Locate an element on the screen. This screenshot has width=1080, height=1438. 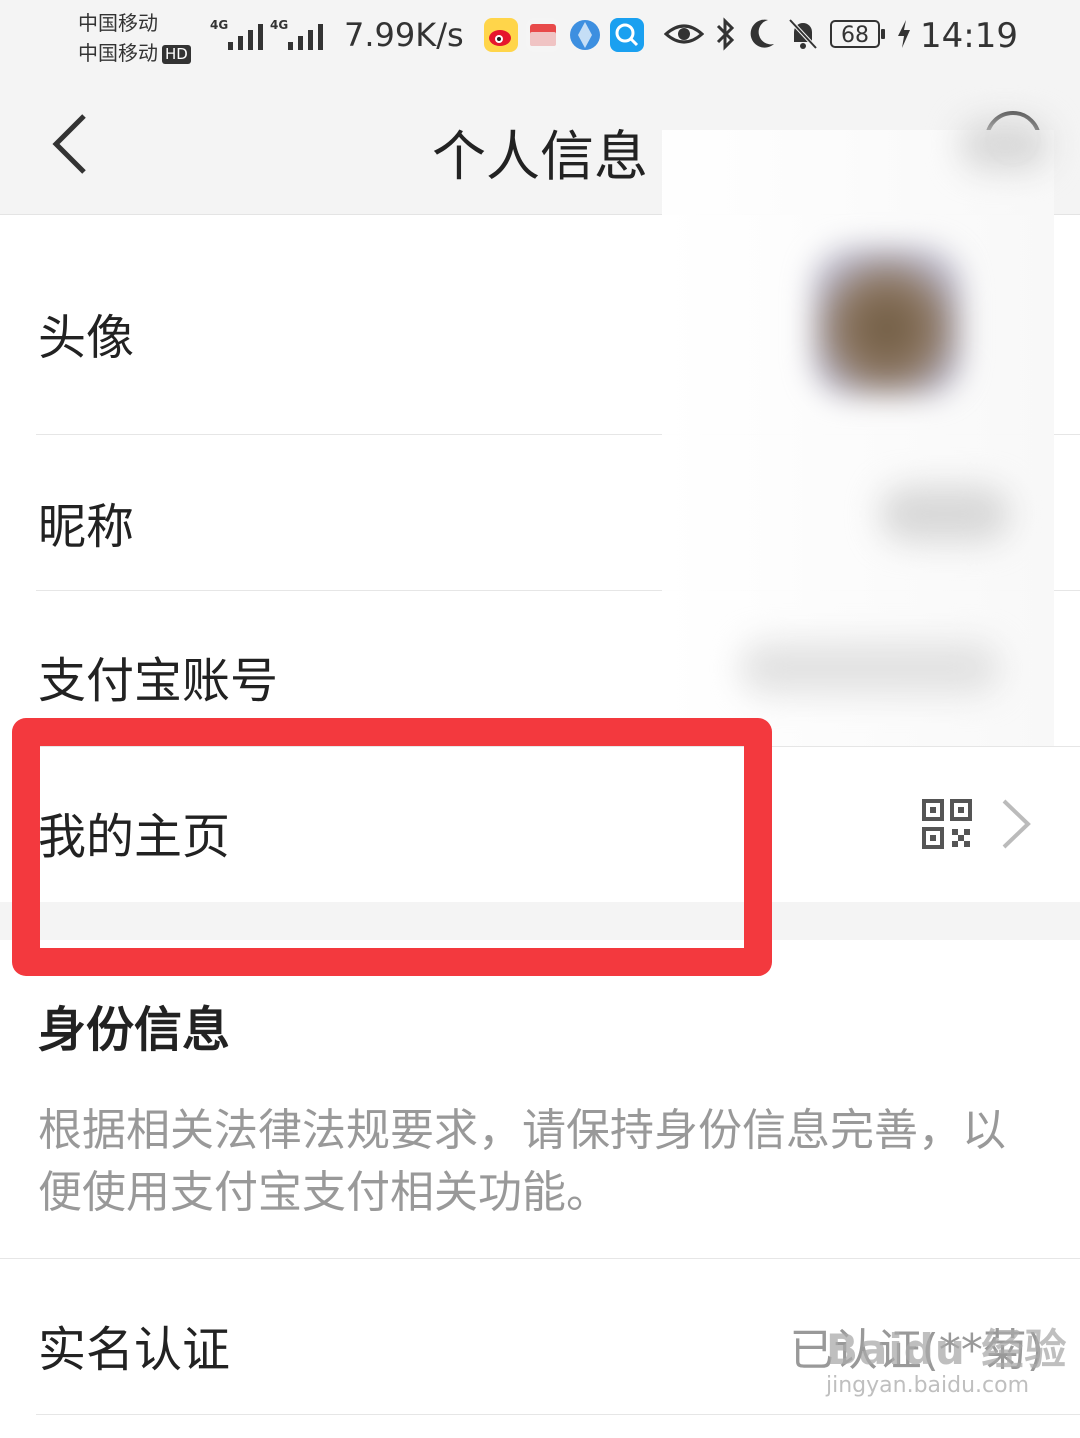
blurred-region is located at coordinates (1005, 145).